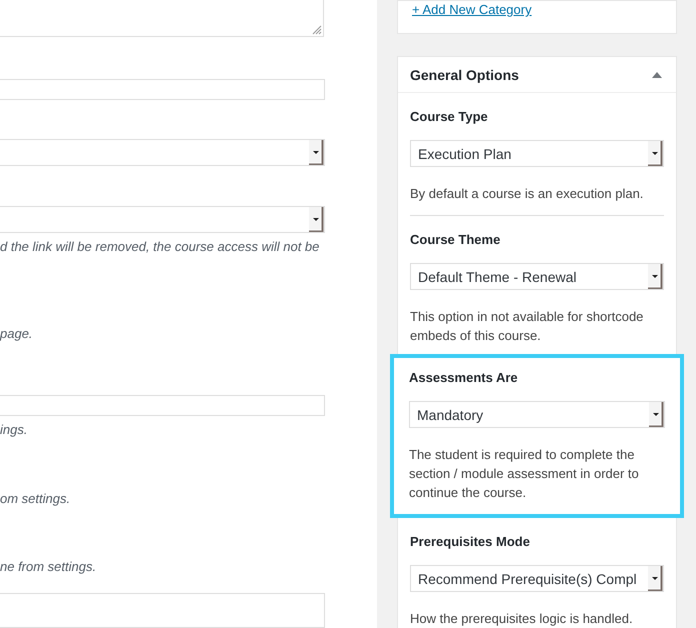  What do you see at coordinates (524, 474) in the screenshot?
I see `option-description: The student is required to complete the section / module assessment in order to continue the course.` at bounding box center [524, 474].